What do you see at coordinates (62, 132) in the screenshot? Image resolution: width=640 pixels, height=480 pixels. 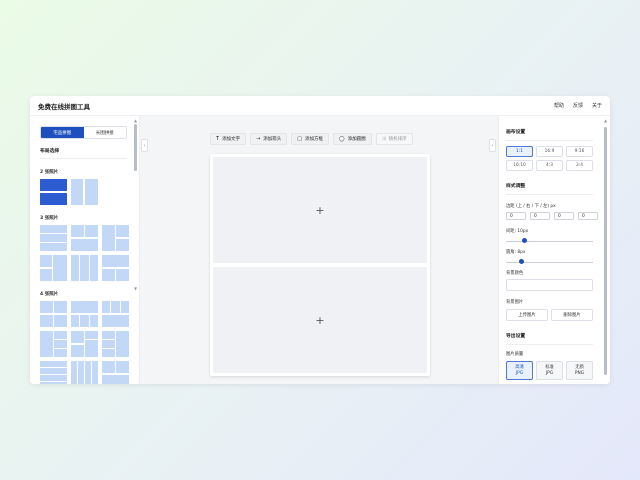 I see `tab-grid-collage: 宅品拼图` at bounding box center [62, 132].